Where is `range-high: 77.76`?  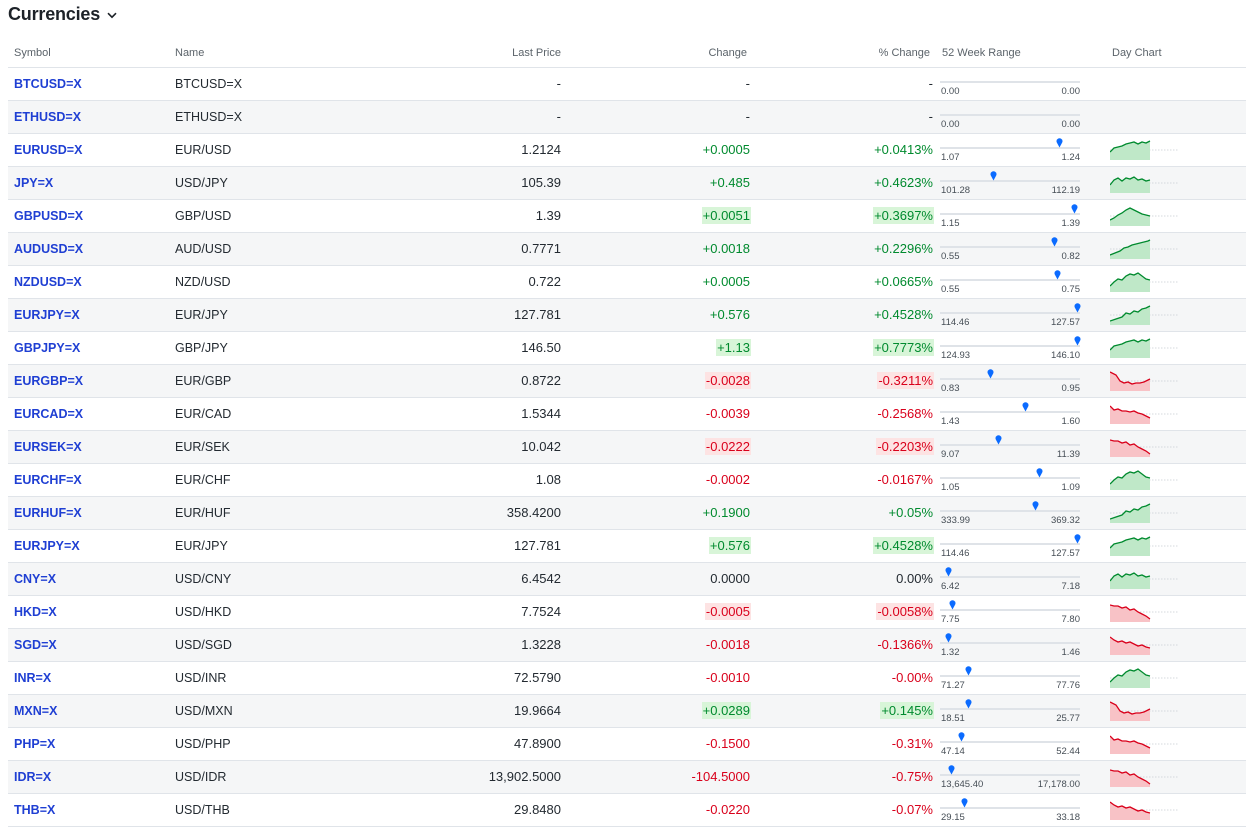 range-high: 77.76 is located at coordinates (1068, 685).